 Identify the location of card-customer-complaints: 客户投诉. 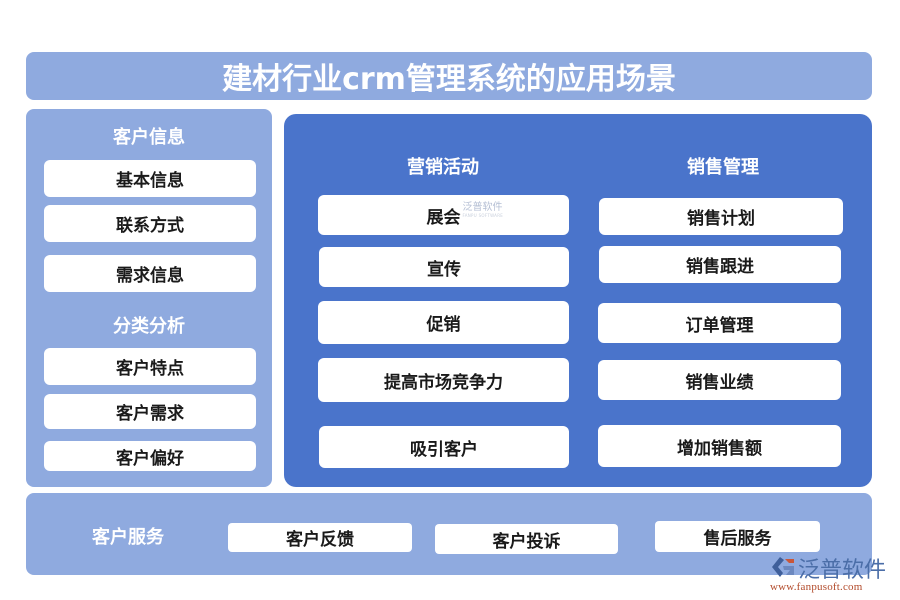
(526, 539).